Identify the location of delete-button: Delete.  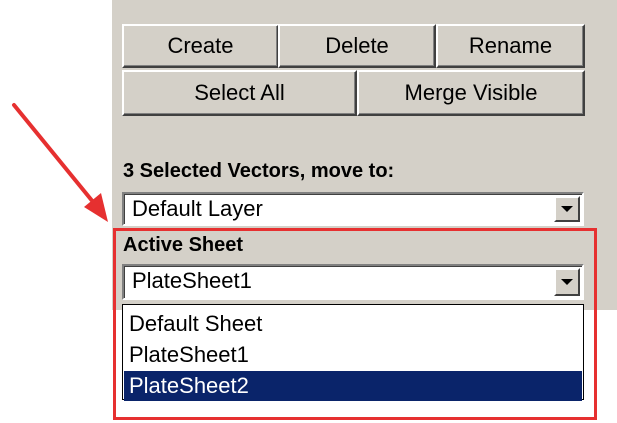
(357, 46).